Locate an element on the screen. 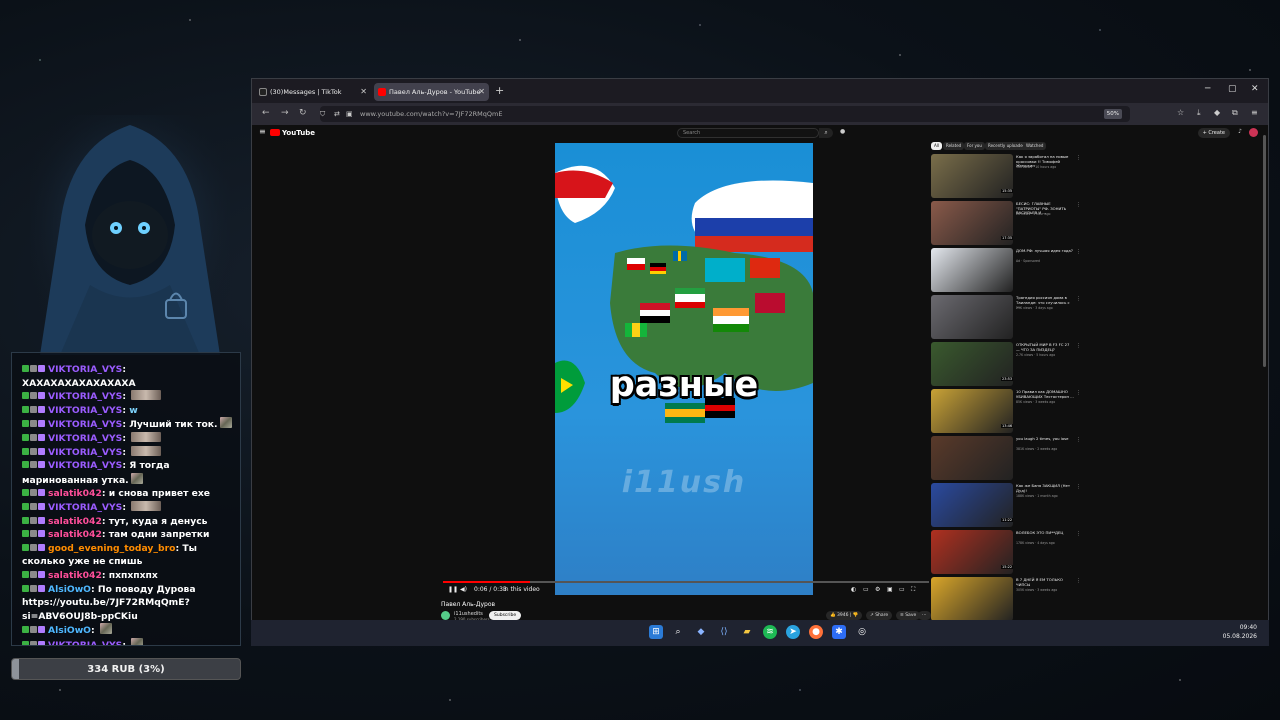 The height and width of the screenshot is (720, 1280). volume-icon: ◀) is located at coordinates (463, 589).